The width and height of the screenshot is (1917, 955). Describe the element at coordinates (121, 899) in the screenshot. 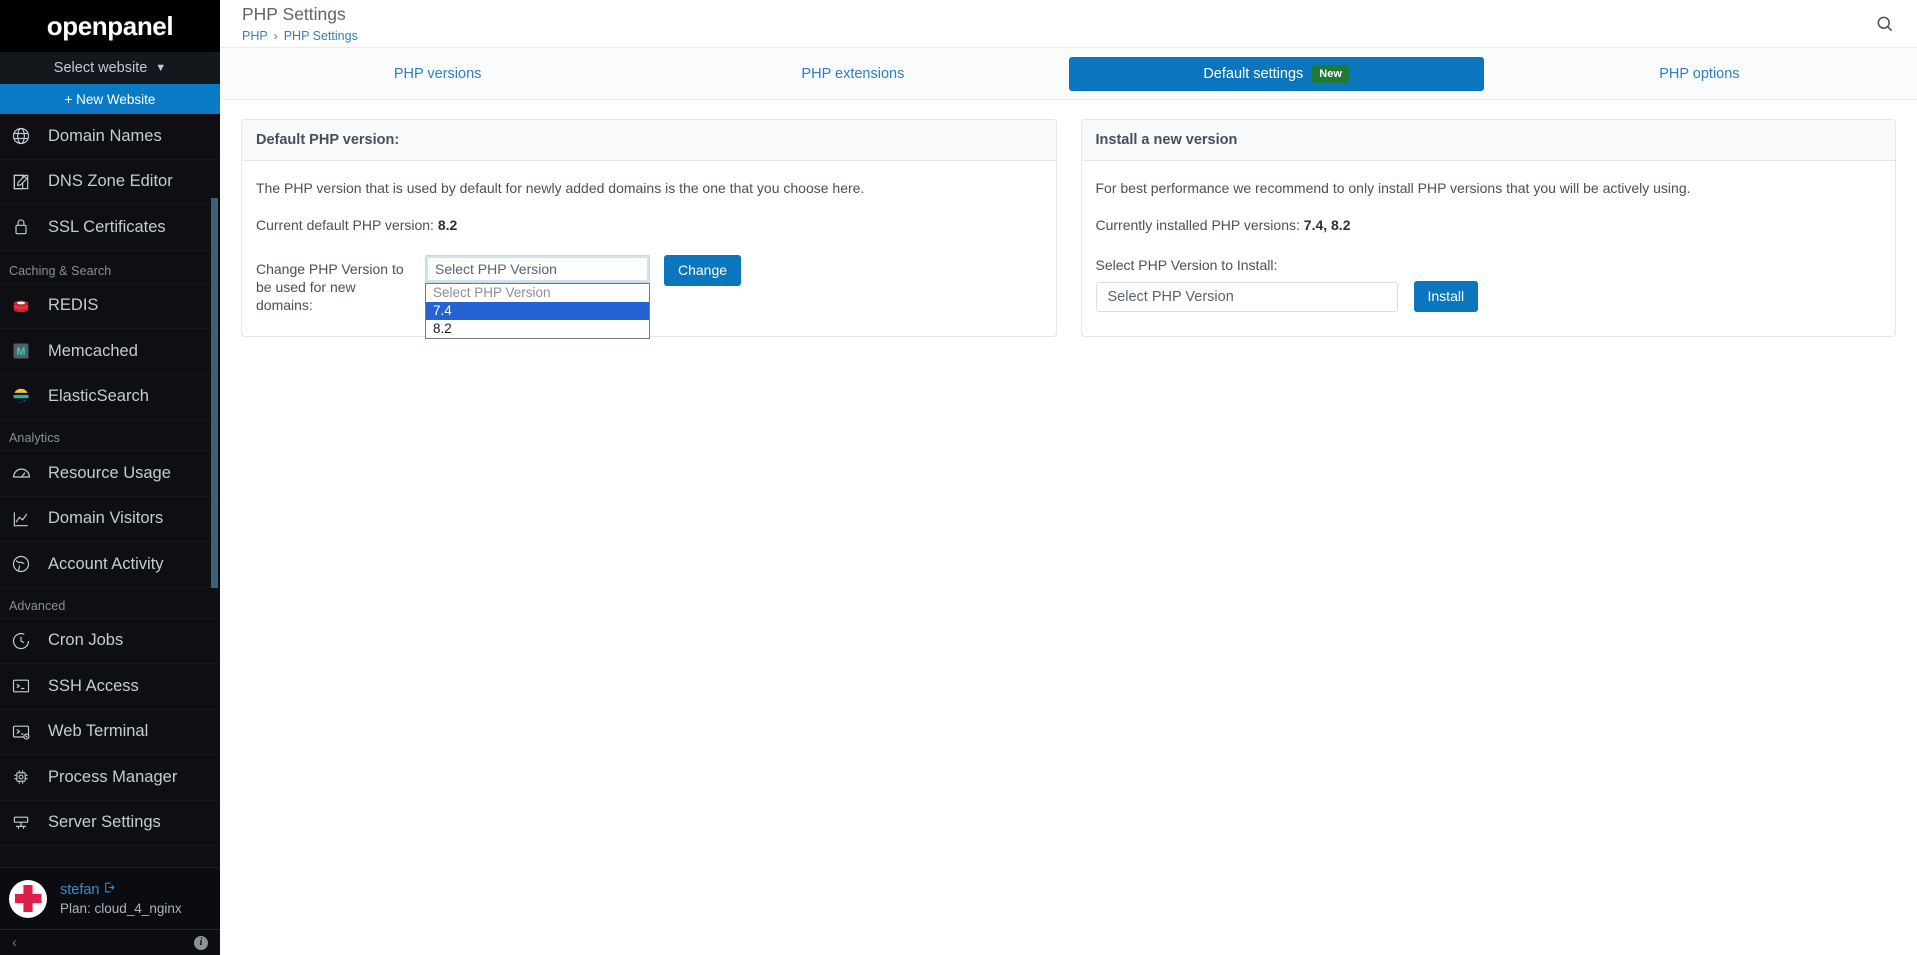

I see `user-meta: stefan Plan: cloud_4_nginx` at that location.